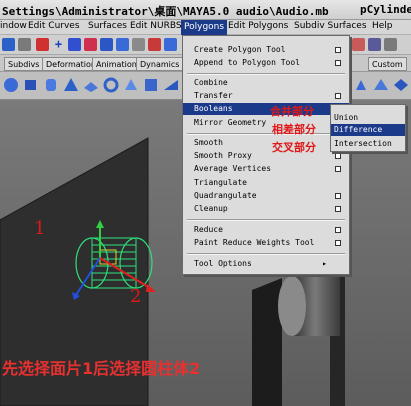 This screenshot has height=406, width=411. I want to click on booleans-submenu: Union Difference Intersection, so click(368, 128).